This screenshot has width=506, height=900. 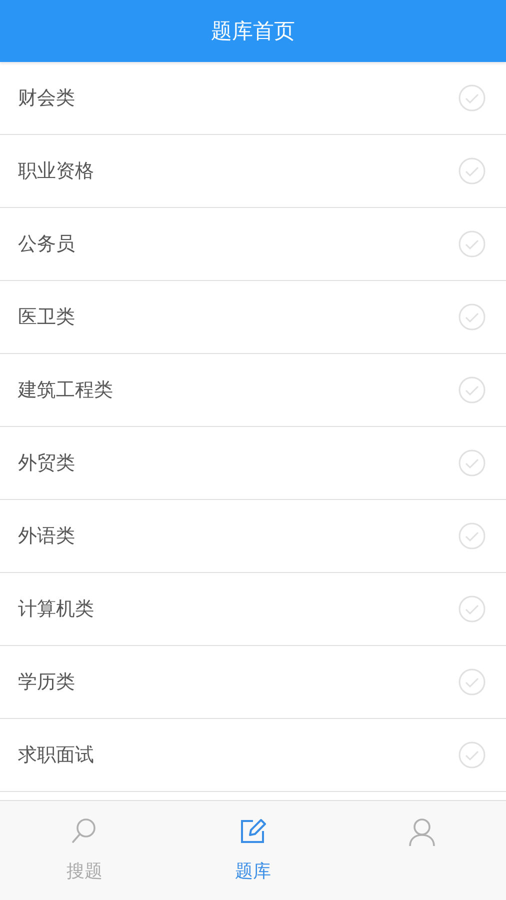 I want to click on search-icon, so click(x=84, y=831).